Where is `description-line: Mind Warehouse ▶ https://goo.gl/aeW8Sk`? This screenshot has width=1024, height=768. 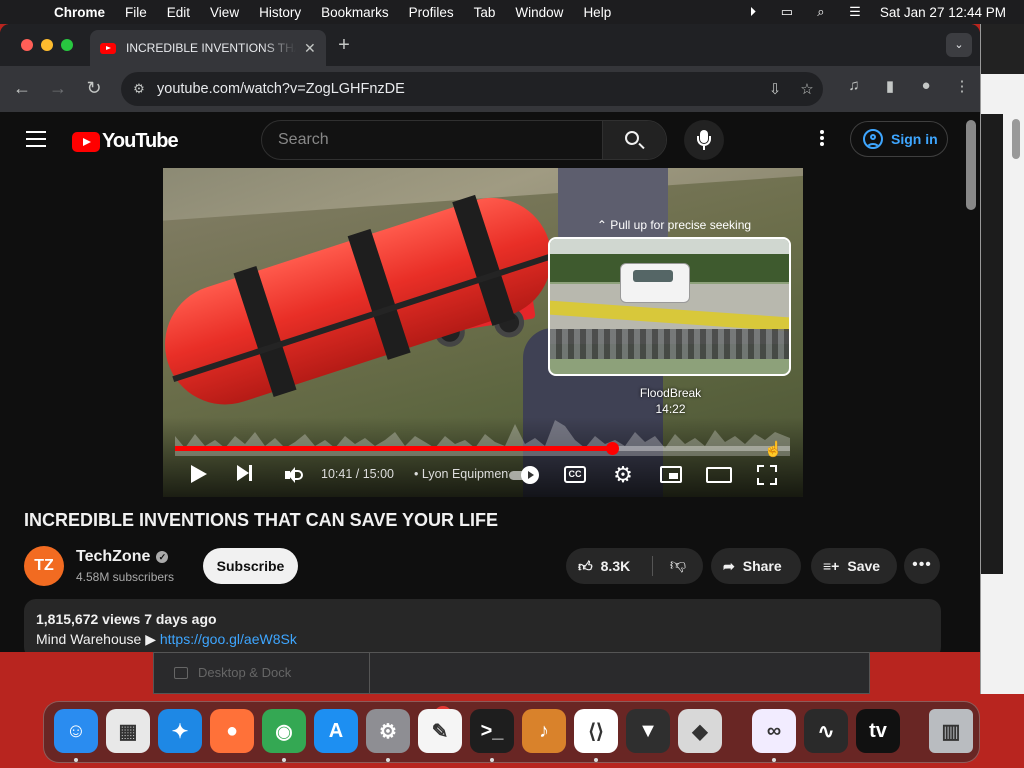 description-line: Mind Warehouse ▶ https://goo.gl/aeW8Sk is located at coordinates (482, 639).